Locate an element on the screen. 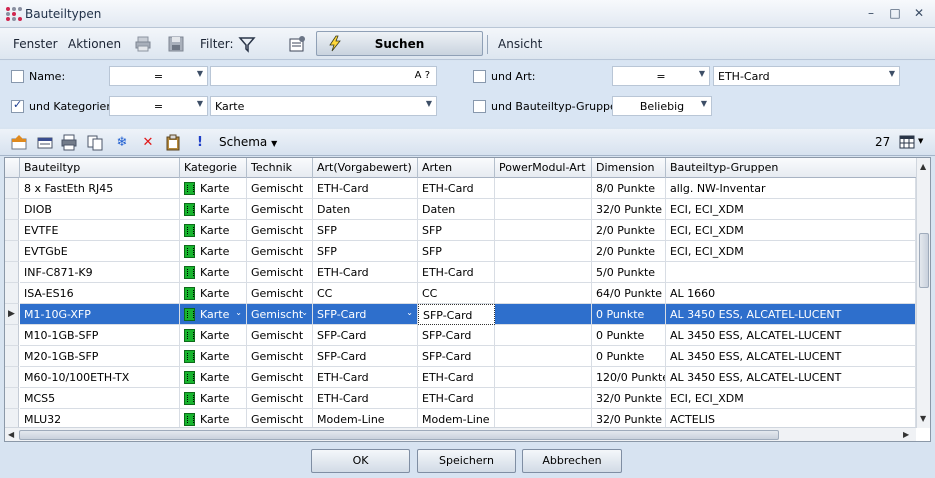 The image size is (935, 478). horizontal-scroll-thumb is located at coordinates (399, 435).